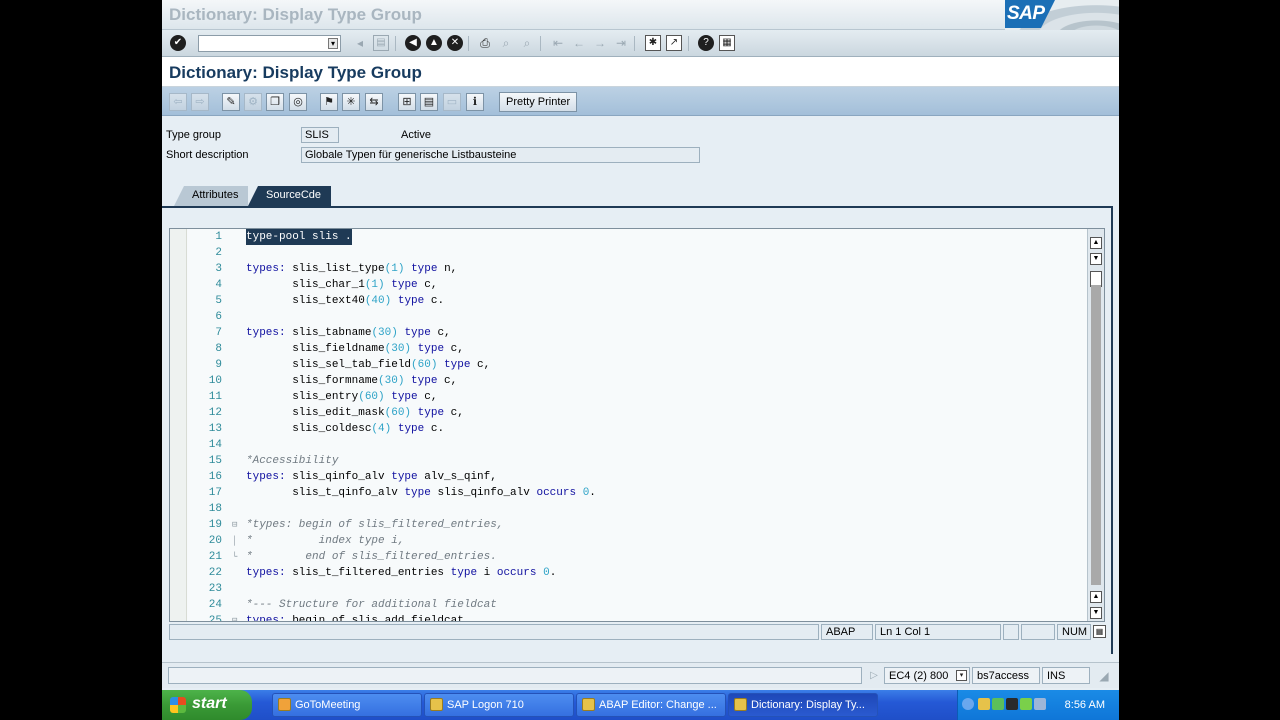 Image resolution: width=1280 pixels, height=720 pixels. Describe the element at coordinates (320, 135) in the screenshot. I see `type-group-field: SLIS` at that location.